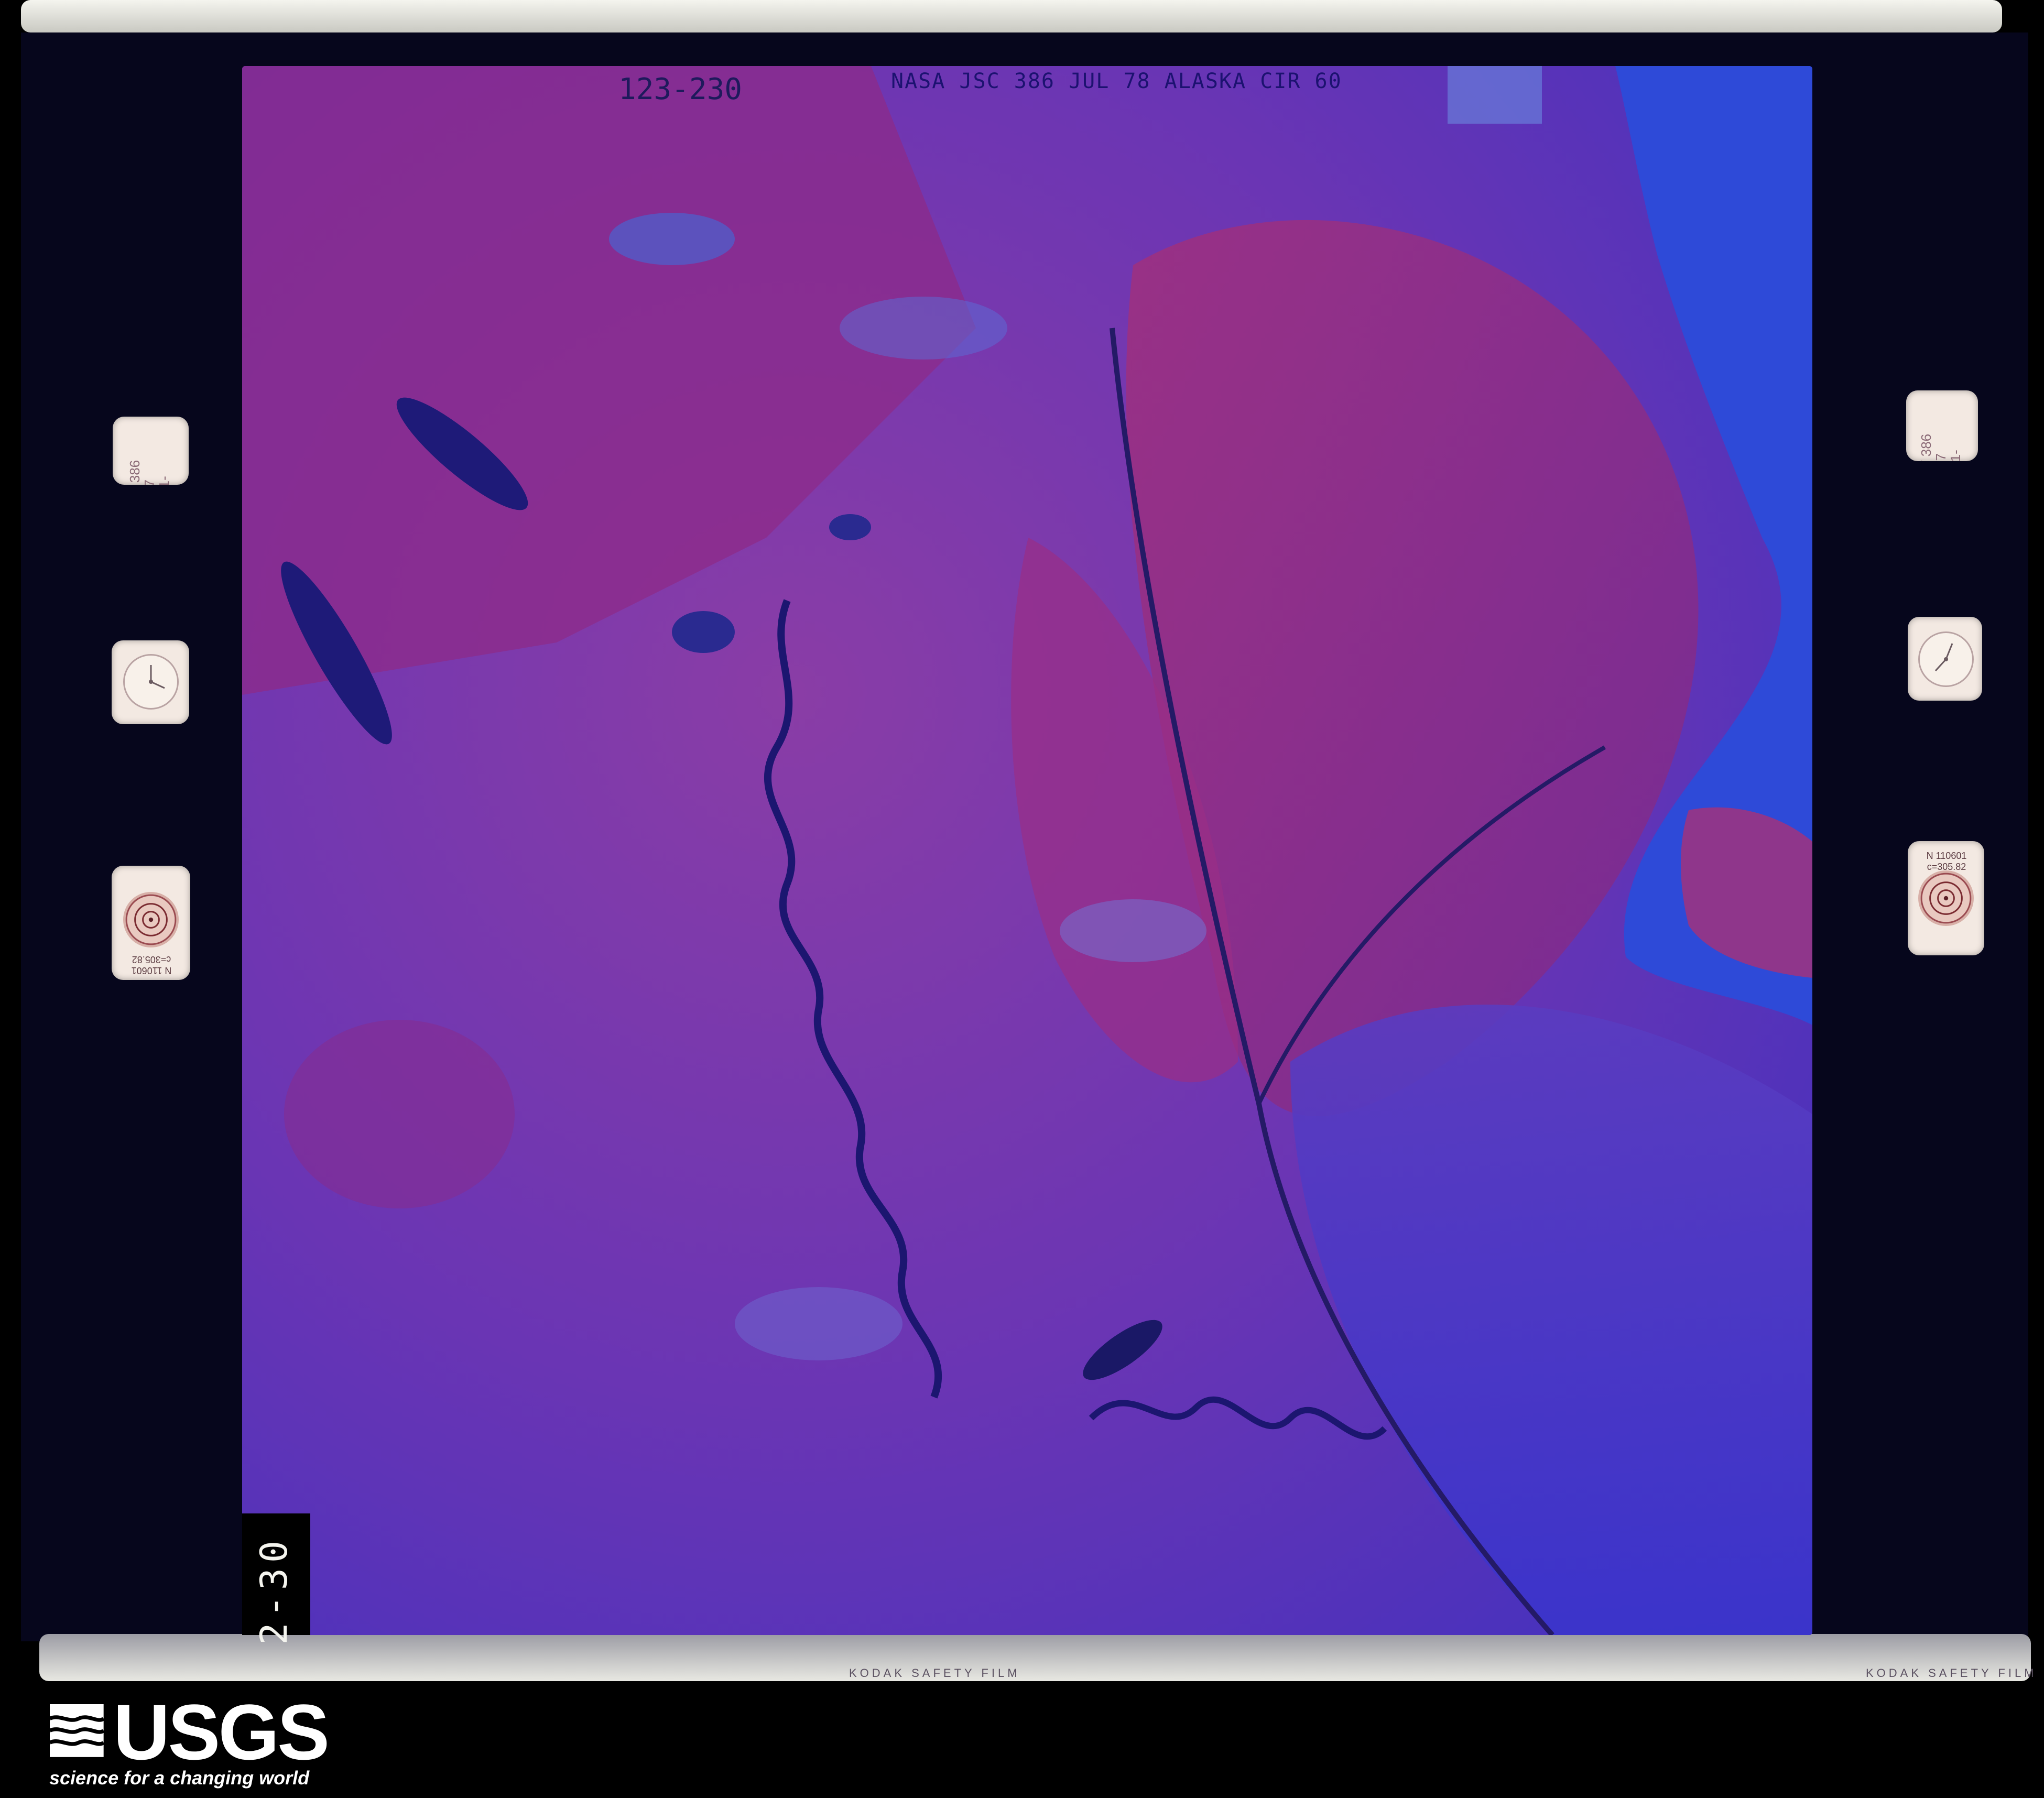  Describe the element at coordinates (1946, 861) in the screenshot. I see `right-lens-label: N 110601 c=305.82` at that location.